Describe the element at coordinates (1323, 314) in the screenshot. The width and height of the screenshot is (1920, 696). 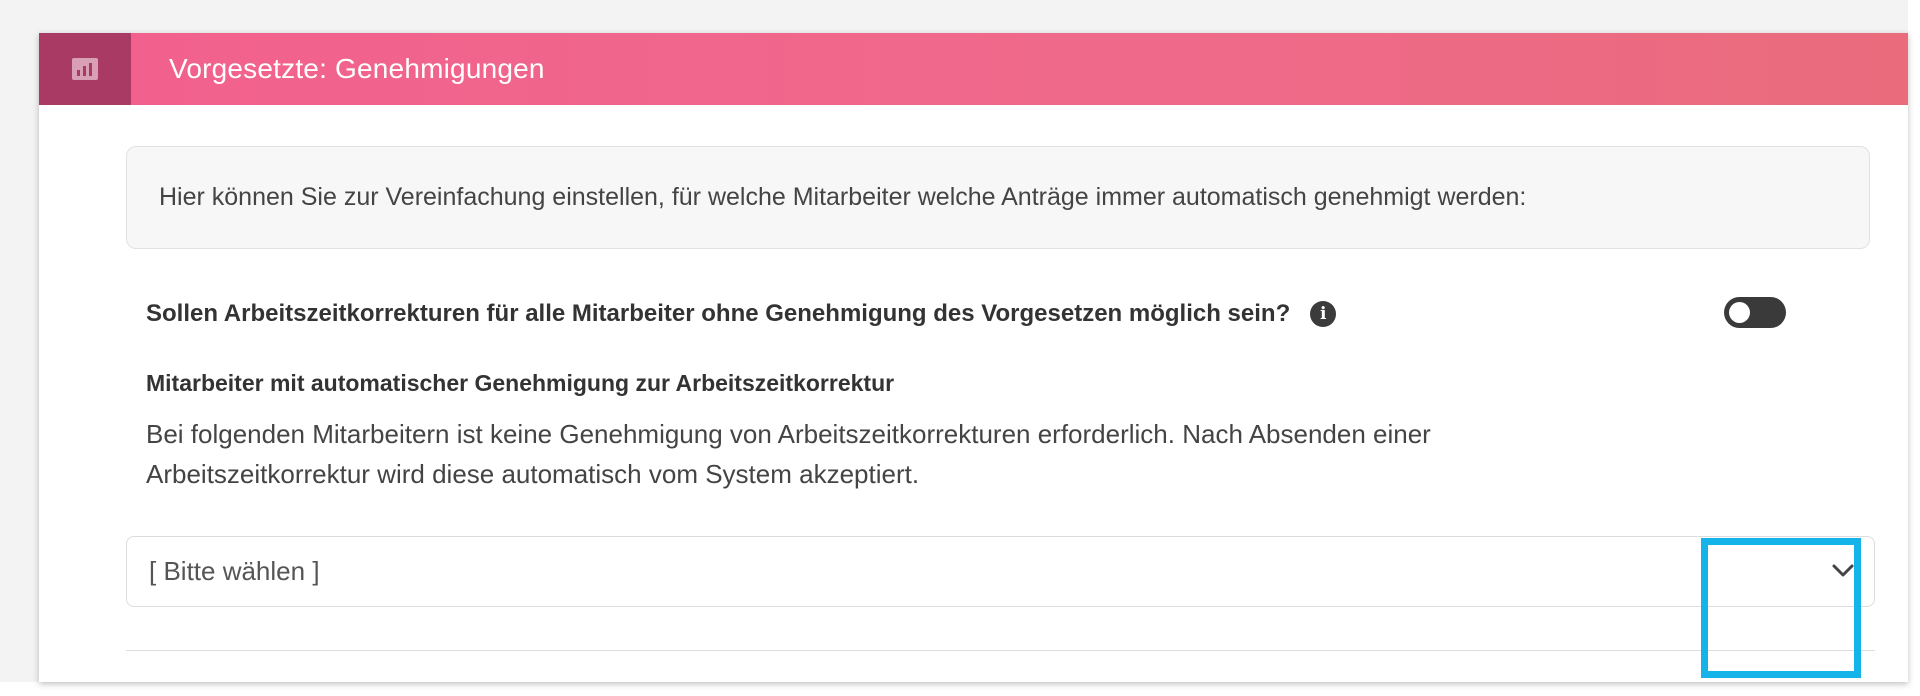
I see `info-icon: i` at that location.